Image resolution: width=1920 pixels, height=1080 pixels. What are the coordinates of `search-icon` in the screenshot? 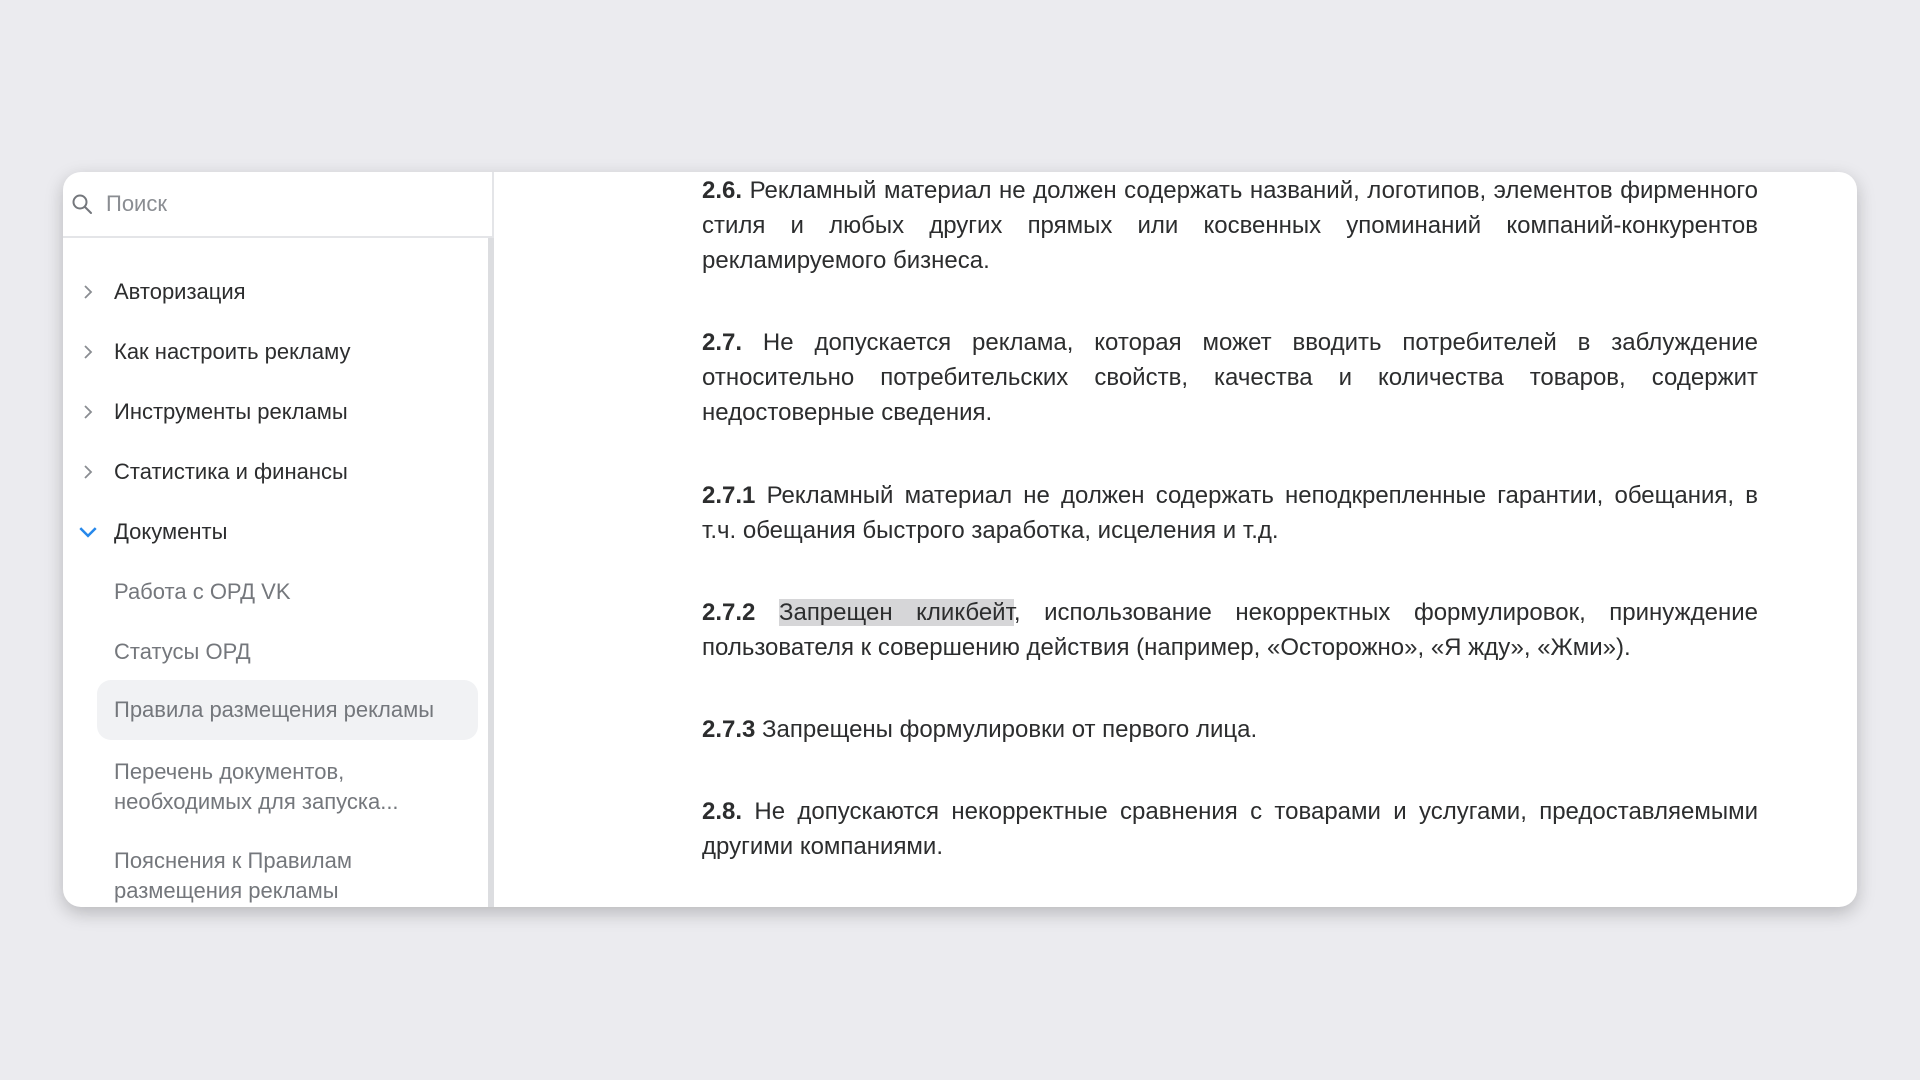 It's located at (82, 204).